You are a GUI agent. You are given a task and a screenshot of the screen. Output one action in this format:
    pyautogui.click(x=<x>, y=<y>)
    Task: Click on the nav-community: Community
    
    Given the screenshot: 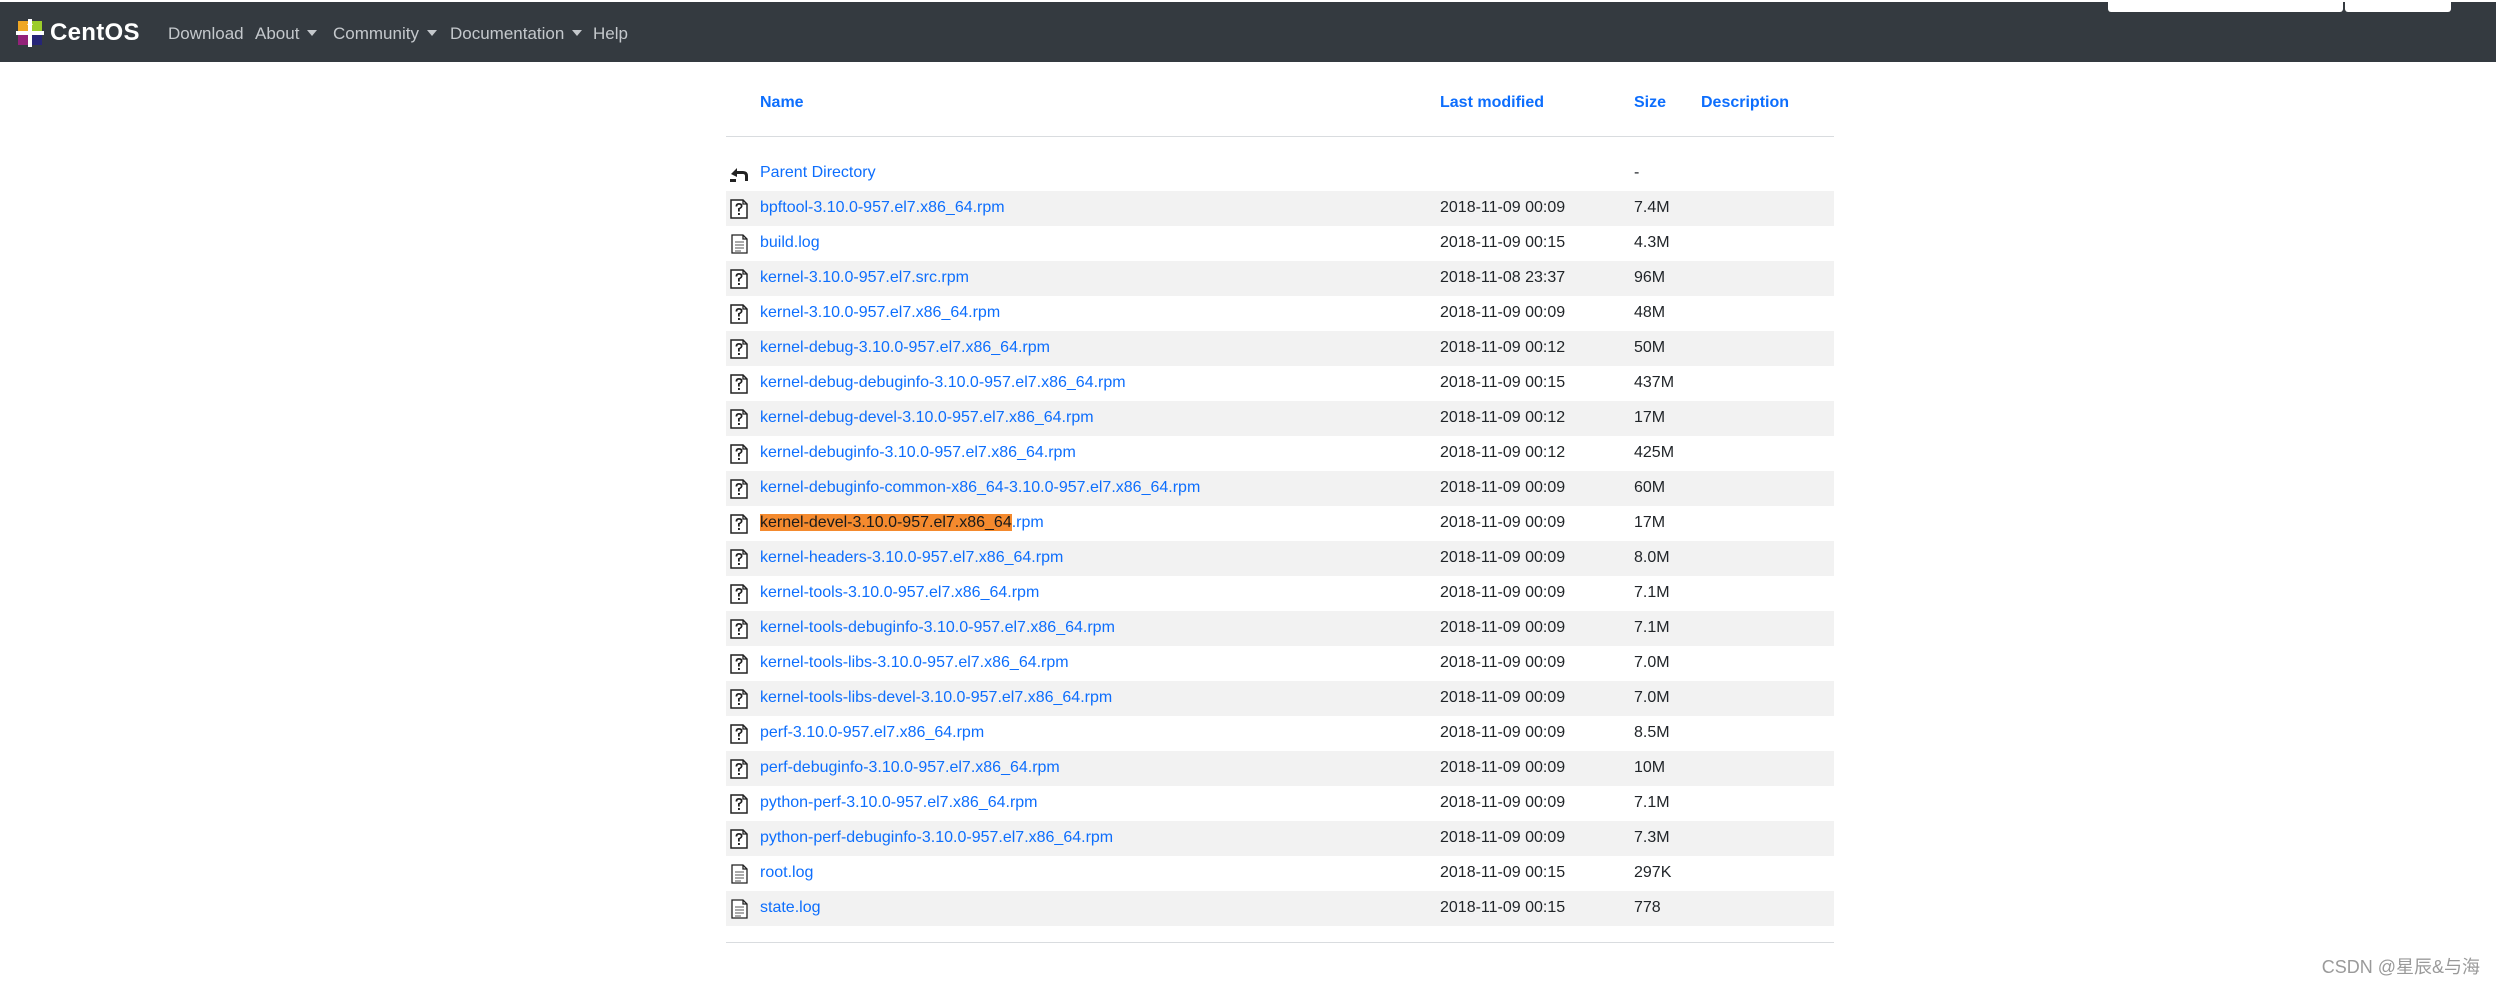 What is the action you would take?
    pyautogui.click(x=385, y=34)
    